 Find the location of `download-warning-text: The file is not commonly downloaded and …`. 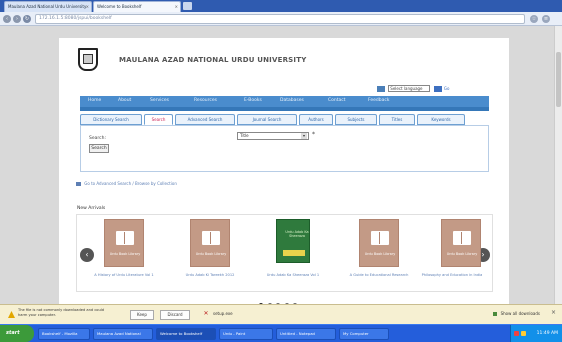

download-warning-text: The file is not commonly downloaded and … is located at coordinates (61, 312).